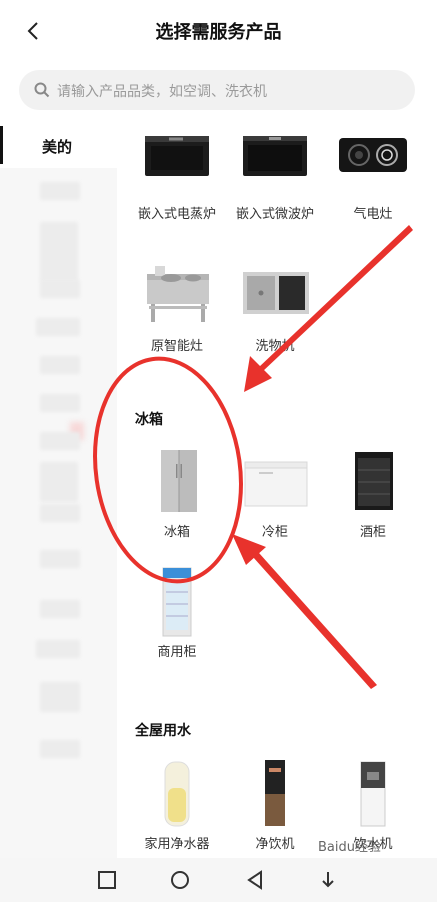  I want to click on microwave-image, so click(275, 164).